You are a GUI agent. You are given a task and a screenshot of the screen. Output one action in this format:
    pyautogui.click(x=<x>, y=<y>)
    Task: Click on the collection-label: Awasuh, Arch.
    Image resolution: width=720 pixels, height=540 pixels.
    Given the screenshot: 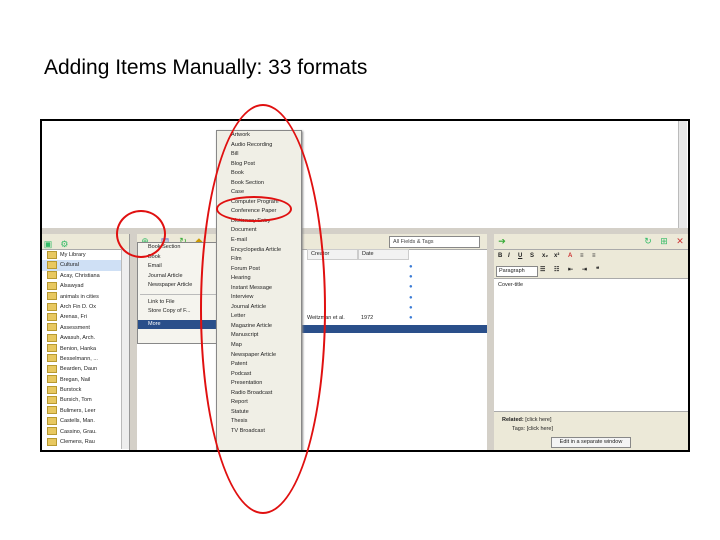 What is the action you would take?
    pyautogui.click(x=78, y=338)
    